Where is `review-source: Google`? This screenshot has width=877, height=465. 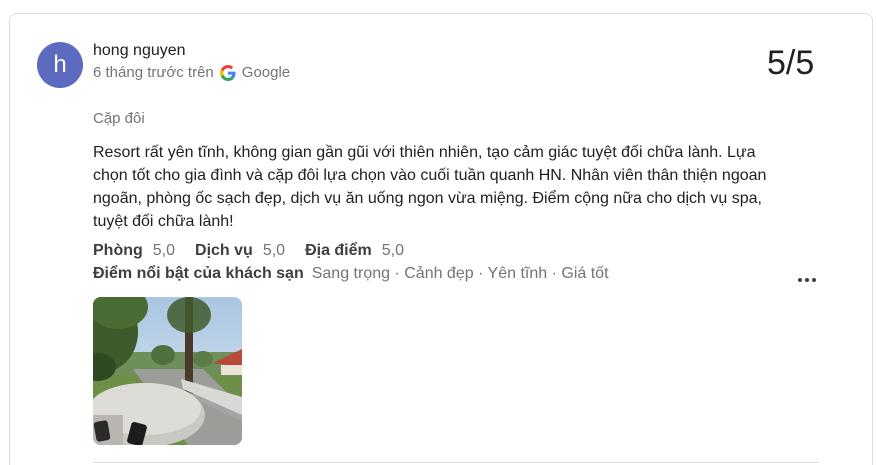 review-source: Google is located at coordinates (266, 72).